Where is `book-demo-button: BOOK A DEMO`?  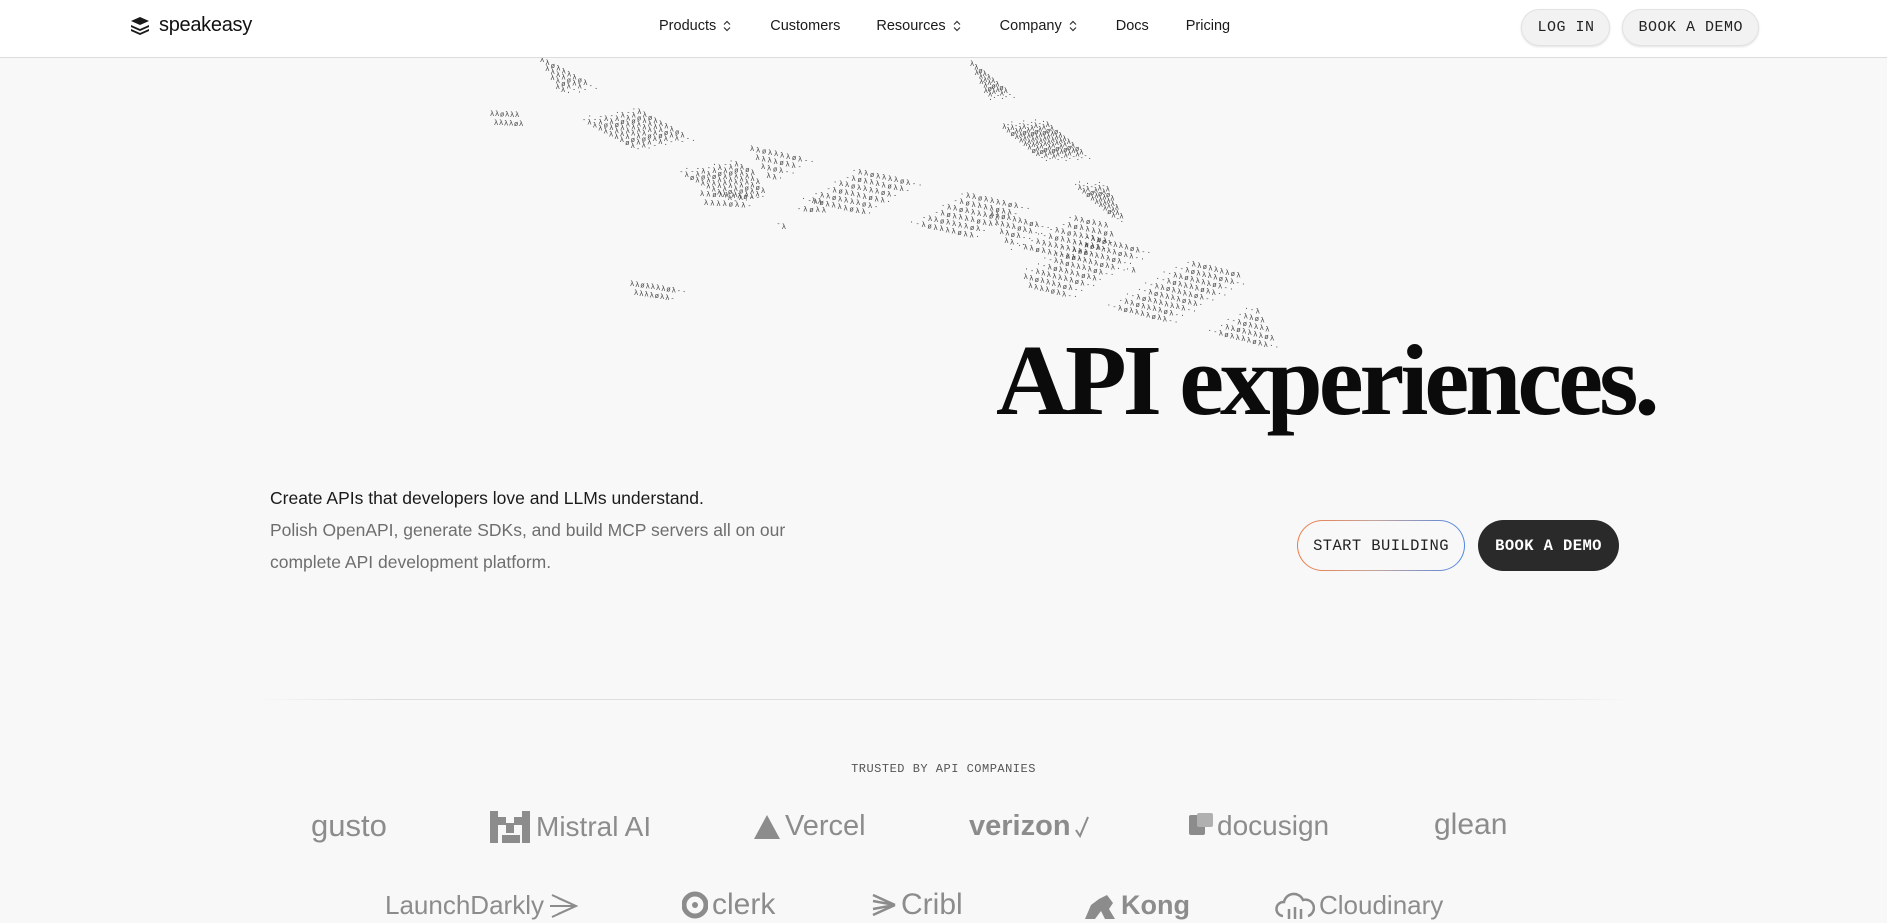 book-demo-button: BOOK A DEMO is located at coordinates (1548, 545).